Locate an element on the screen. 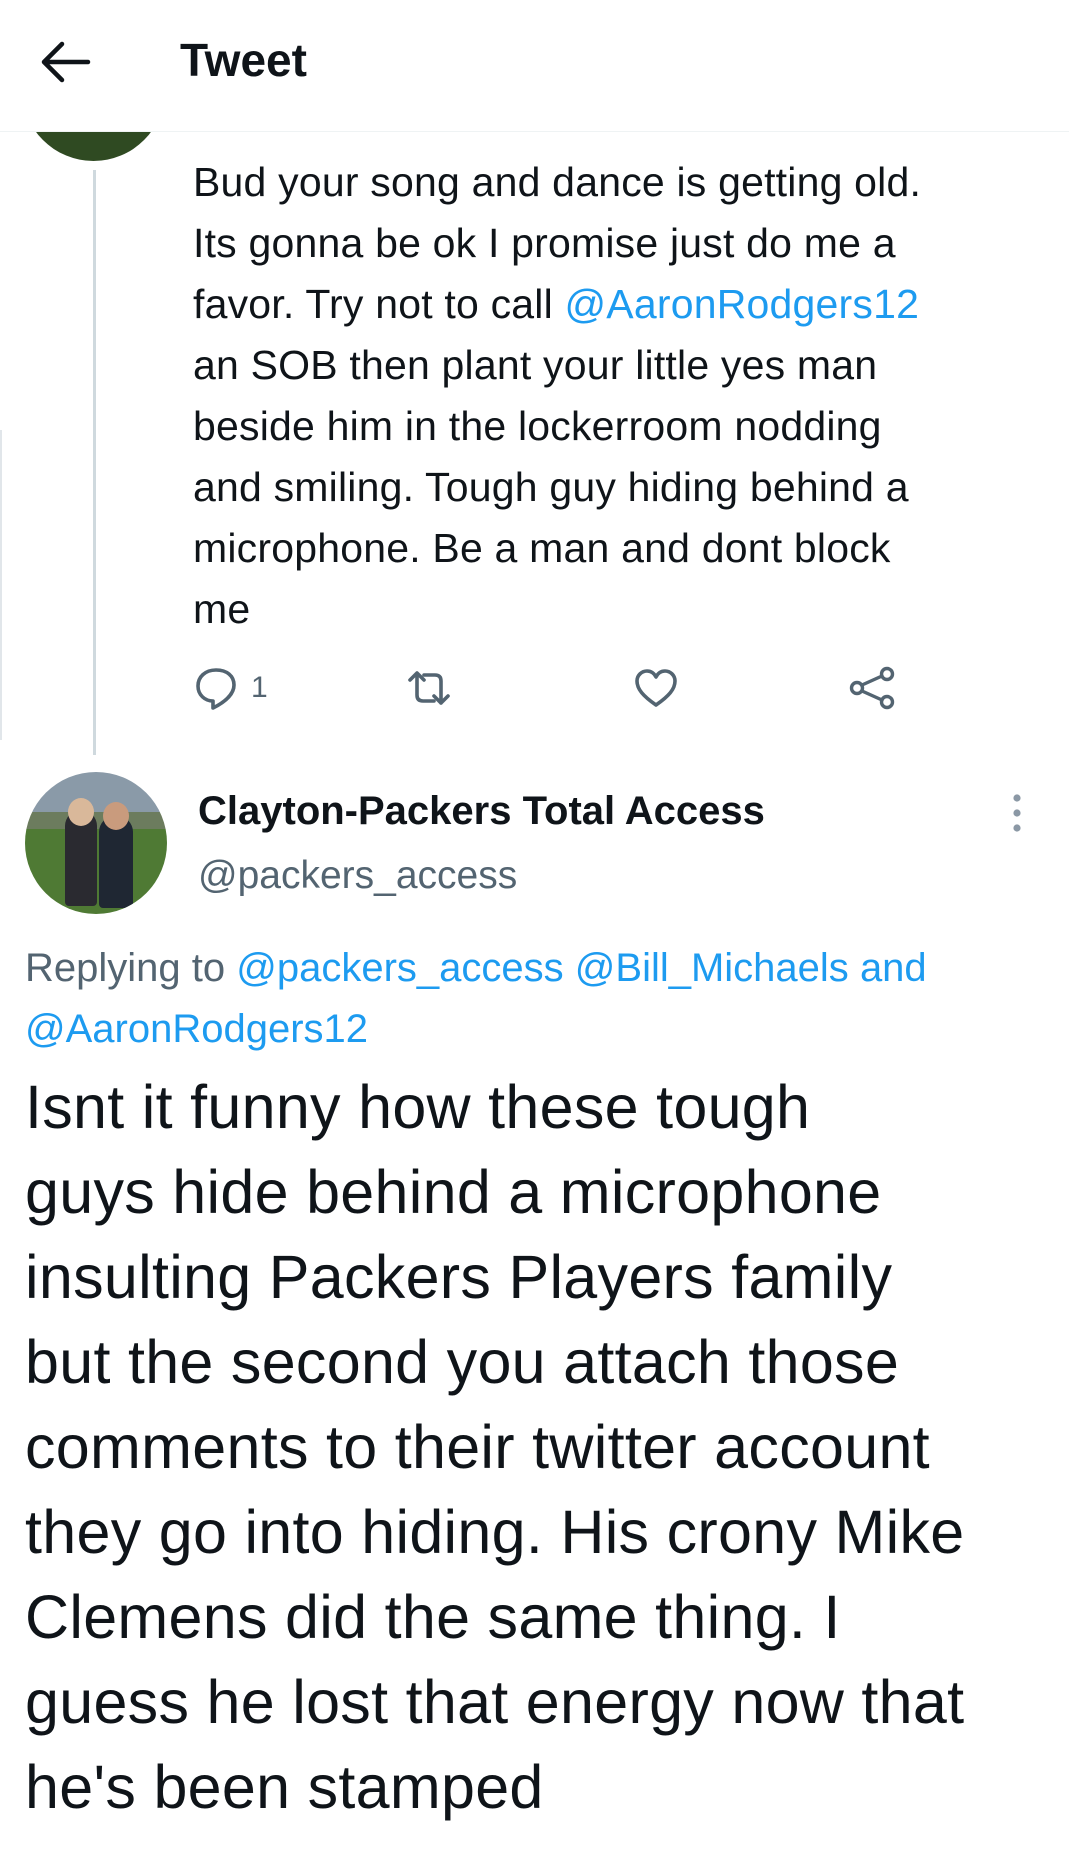 This screenshot has height=1852, width=1069. user-handle: @packers_access is located at coordinates (357, 876).